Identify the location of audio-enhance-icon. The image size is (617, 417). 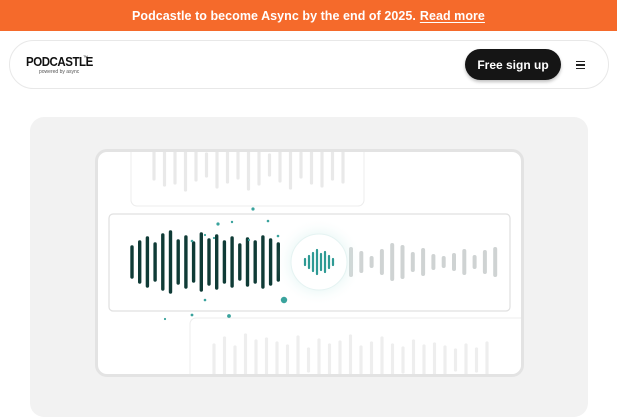
(319, 262).